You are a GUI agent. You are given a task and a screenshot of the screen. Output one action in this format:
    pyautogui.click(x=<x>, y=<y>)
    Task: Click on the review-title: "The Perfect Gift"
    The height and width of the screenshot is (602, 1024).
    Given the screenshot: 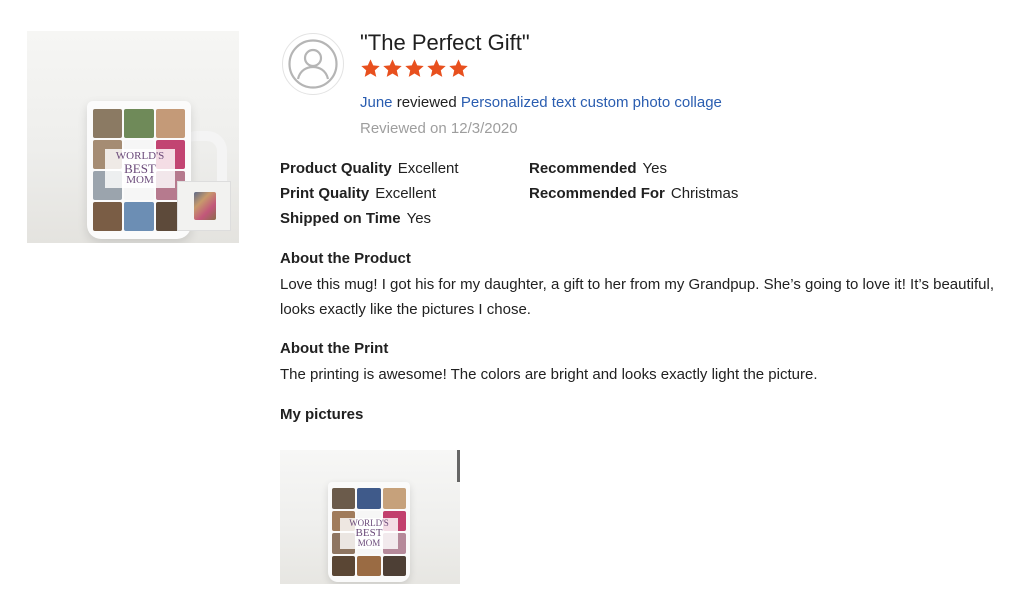 What is the action you would take?
    pyautogui.click(x=445, y=42)
    